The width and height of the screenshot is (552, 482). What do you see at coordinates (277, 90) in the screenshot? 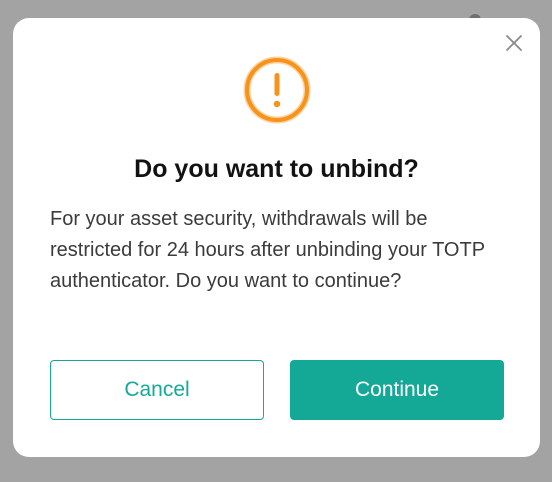
I see `exclamation-circle-icon` at bounding box center [277, 90].